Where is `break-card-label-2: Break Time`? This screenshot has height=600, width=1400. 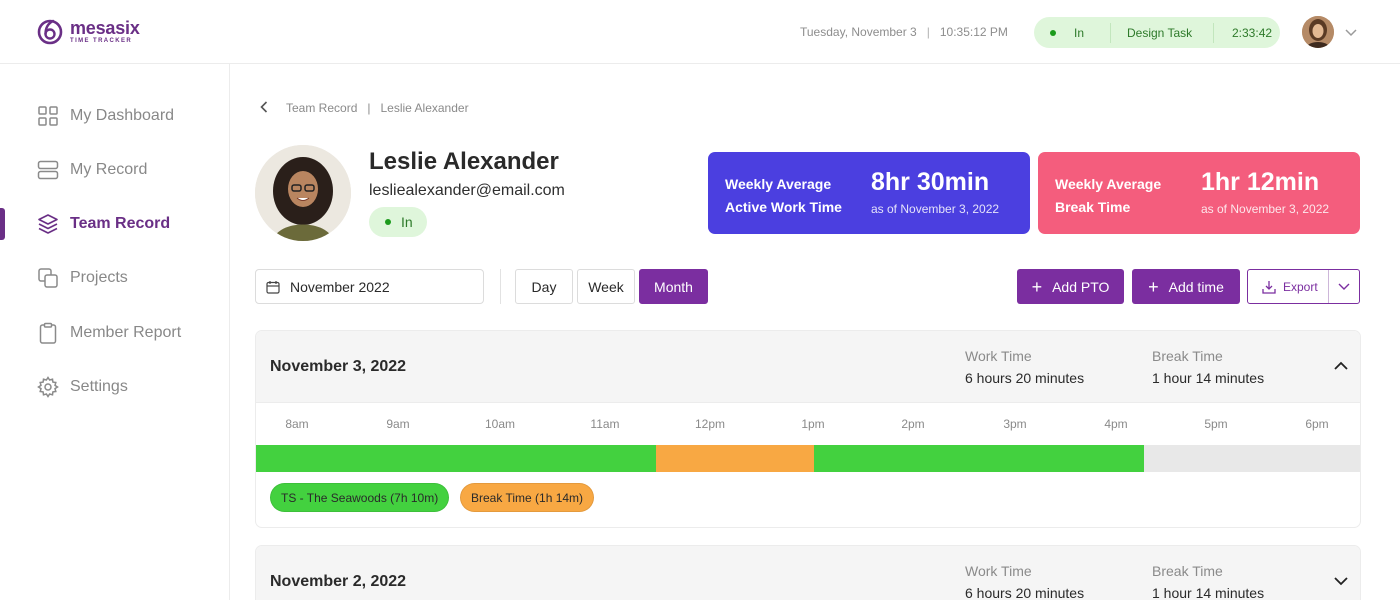
break-card-label-2: Break Time is located at coordinates (1093, 207).